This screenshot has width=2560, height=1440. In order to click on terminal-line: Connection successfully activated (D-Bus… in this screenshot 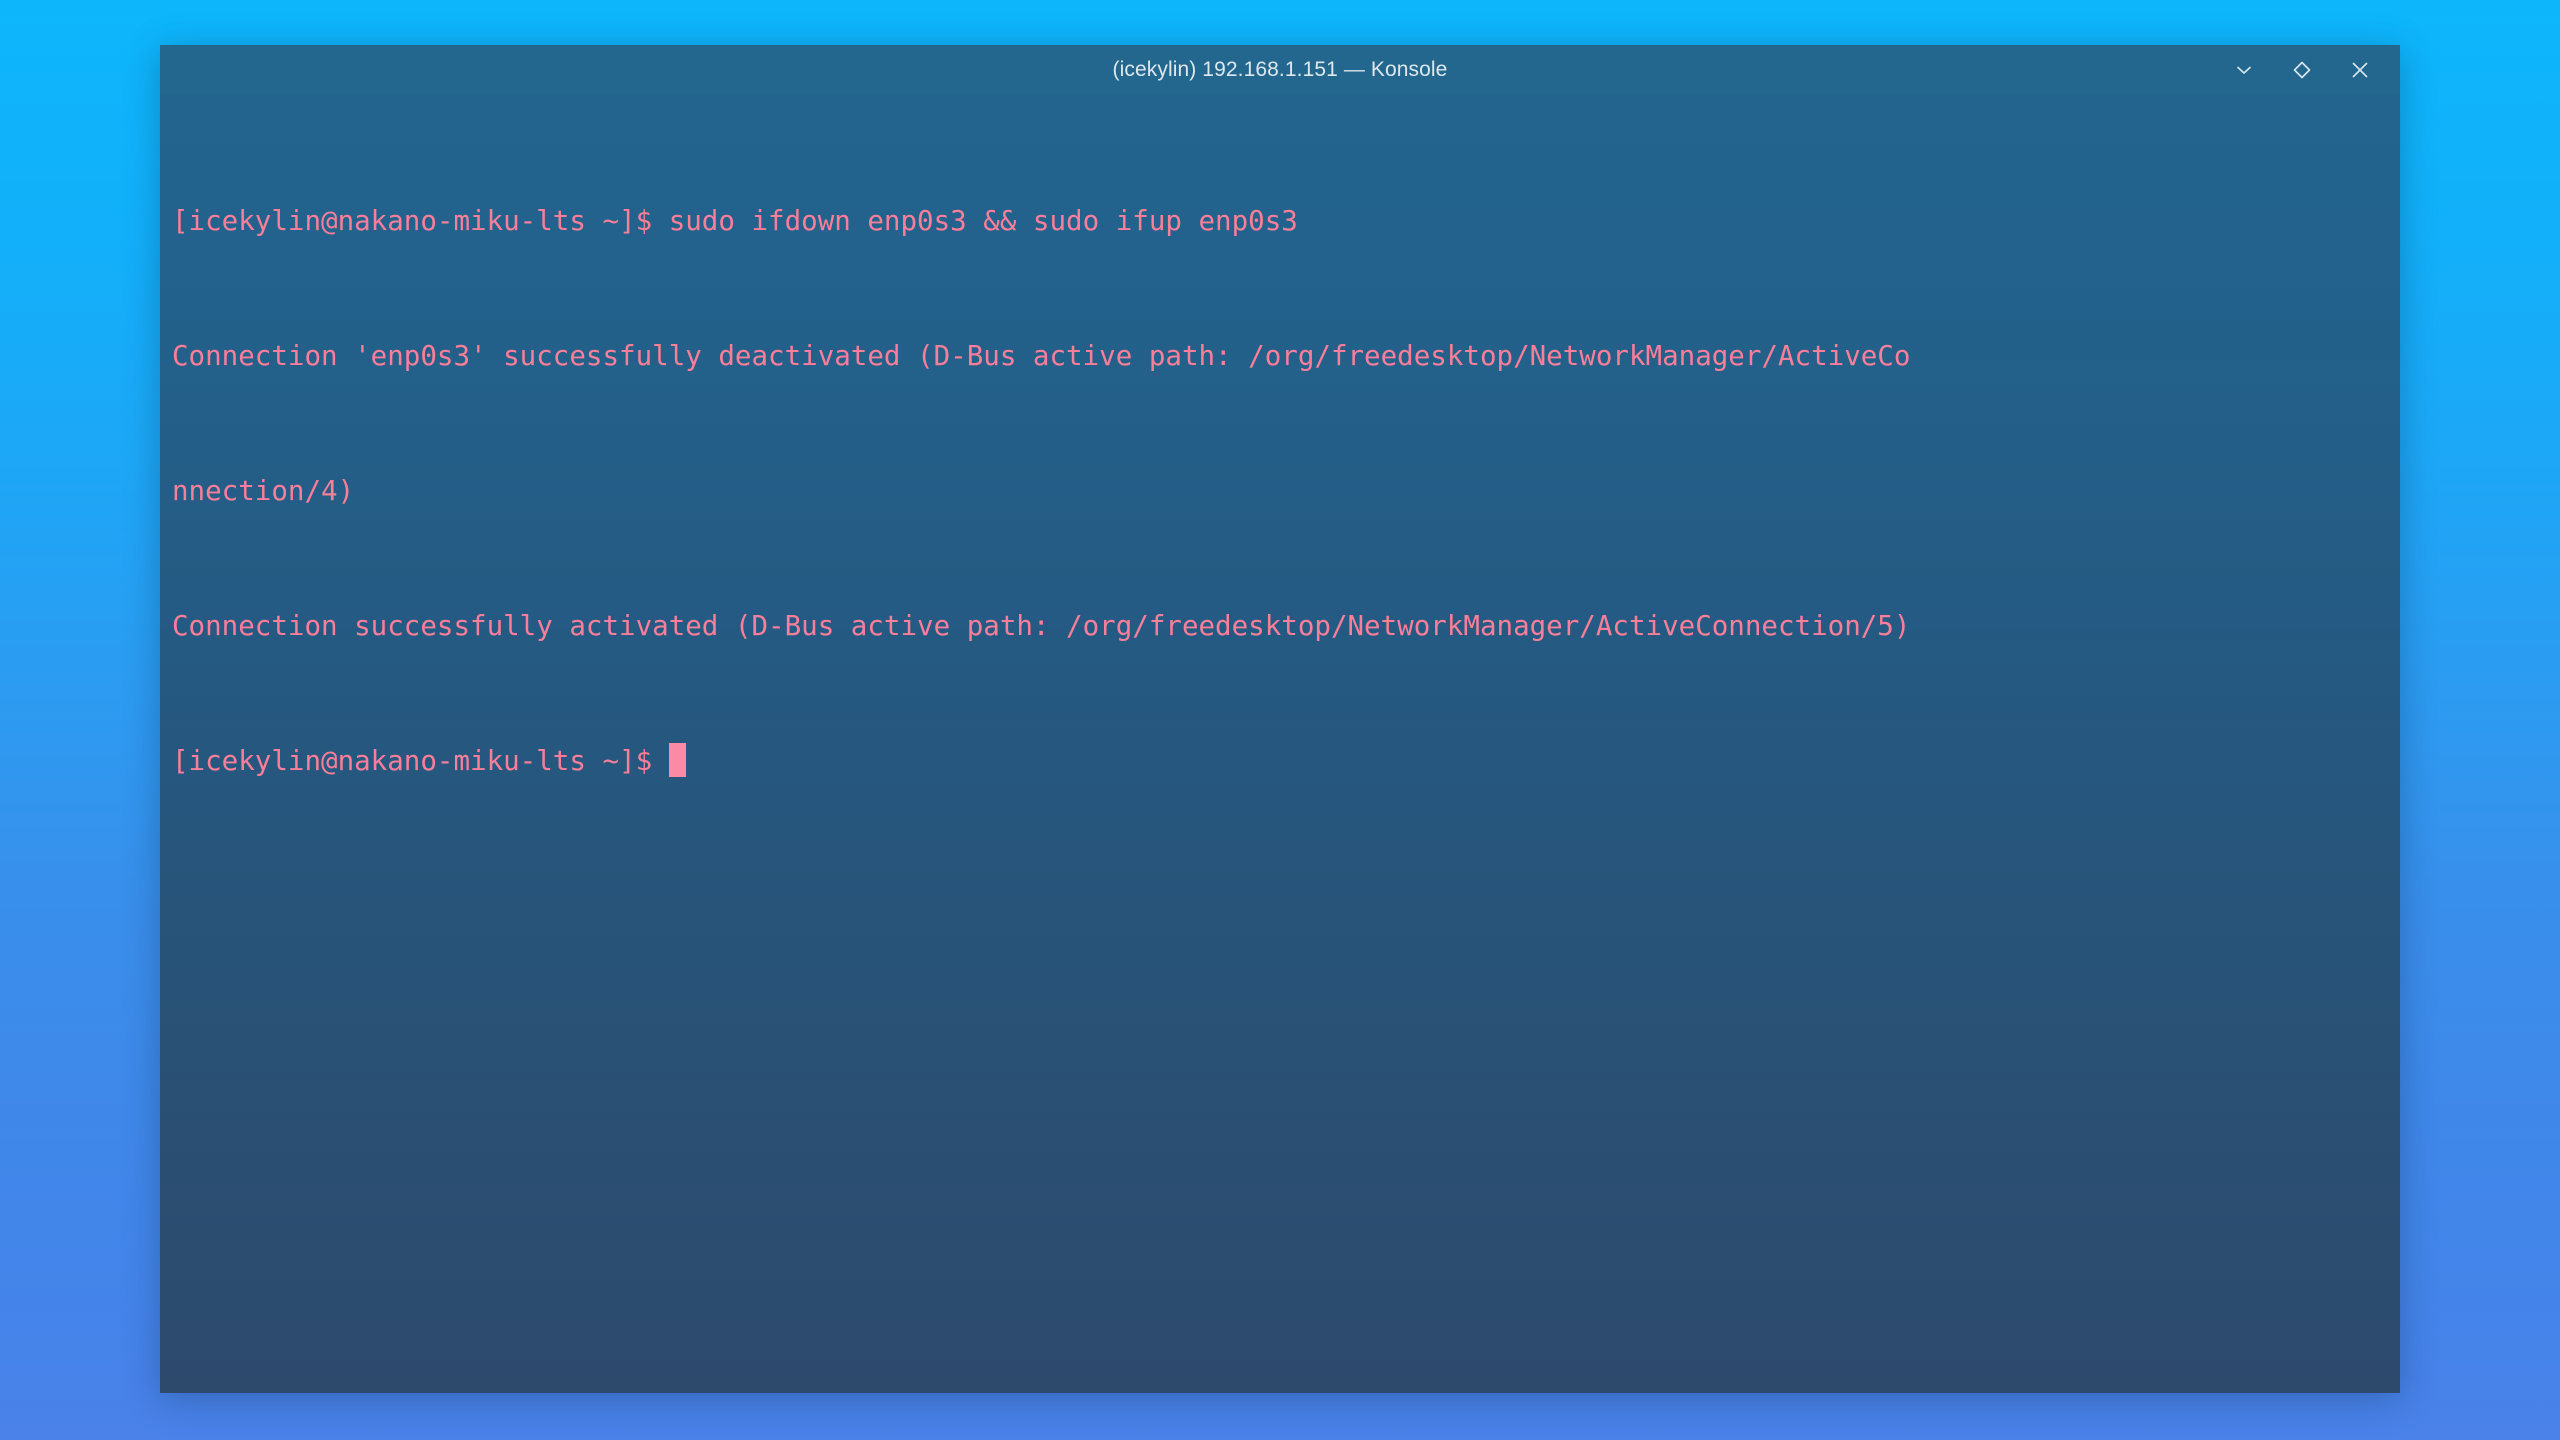, I will do `click(1041, 626)`.